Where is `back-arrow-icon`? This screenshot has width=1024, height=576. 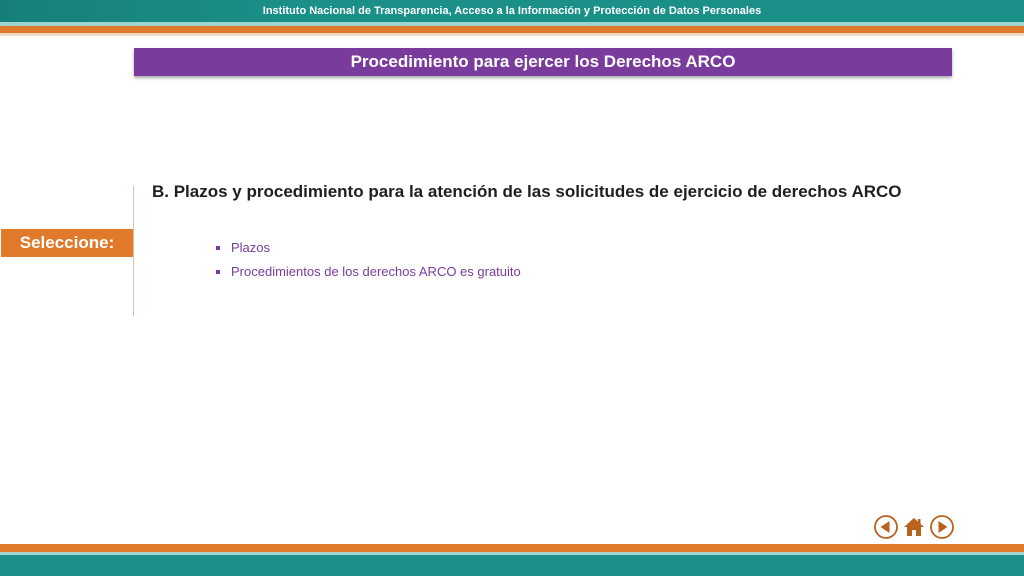 back-arrow-icon is located at coordinates (886, 527).